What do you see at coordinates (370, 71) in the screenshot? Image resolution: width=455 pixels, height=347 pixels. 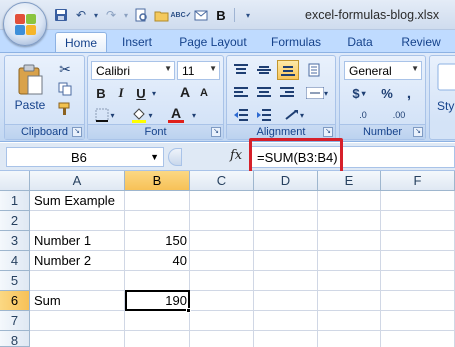 I see `number-format-value: General` at bounding box center [370, 71].